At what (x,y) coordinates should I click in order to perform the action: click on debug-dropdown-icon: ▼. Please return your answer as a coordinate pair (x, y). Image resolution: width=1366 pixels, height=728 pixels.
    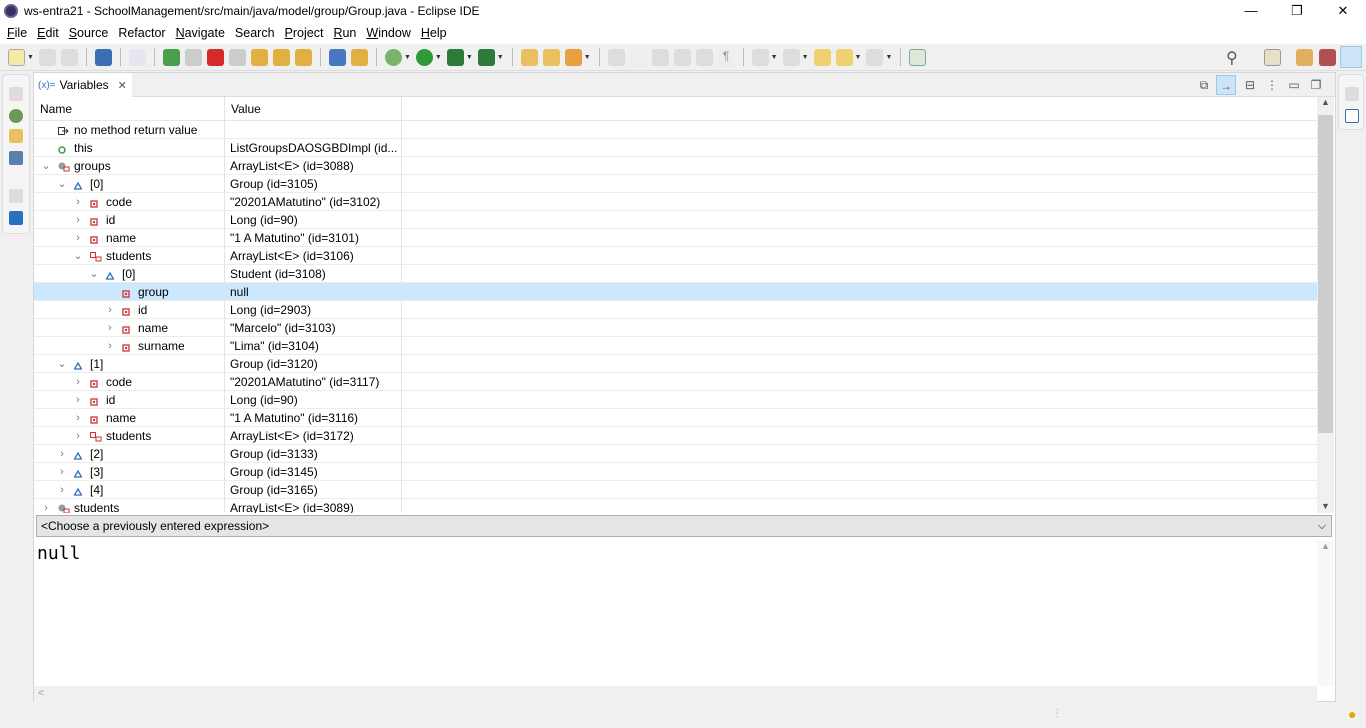
    Looking at the image, I should click on (407, 57).